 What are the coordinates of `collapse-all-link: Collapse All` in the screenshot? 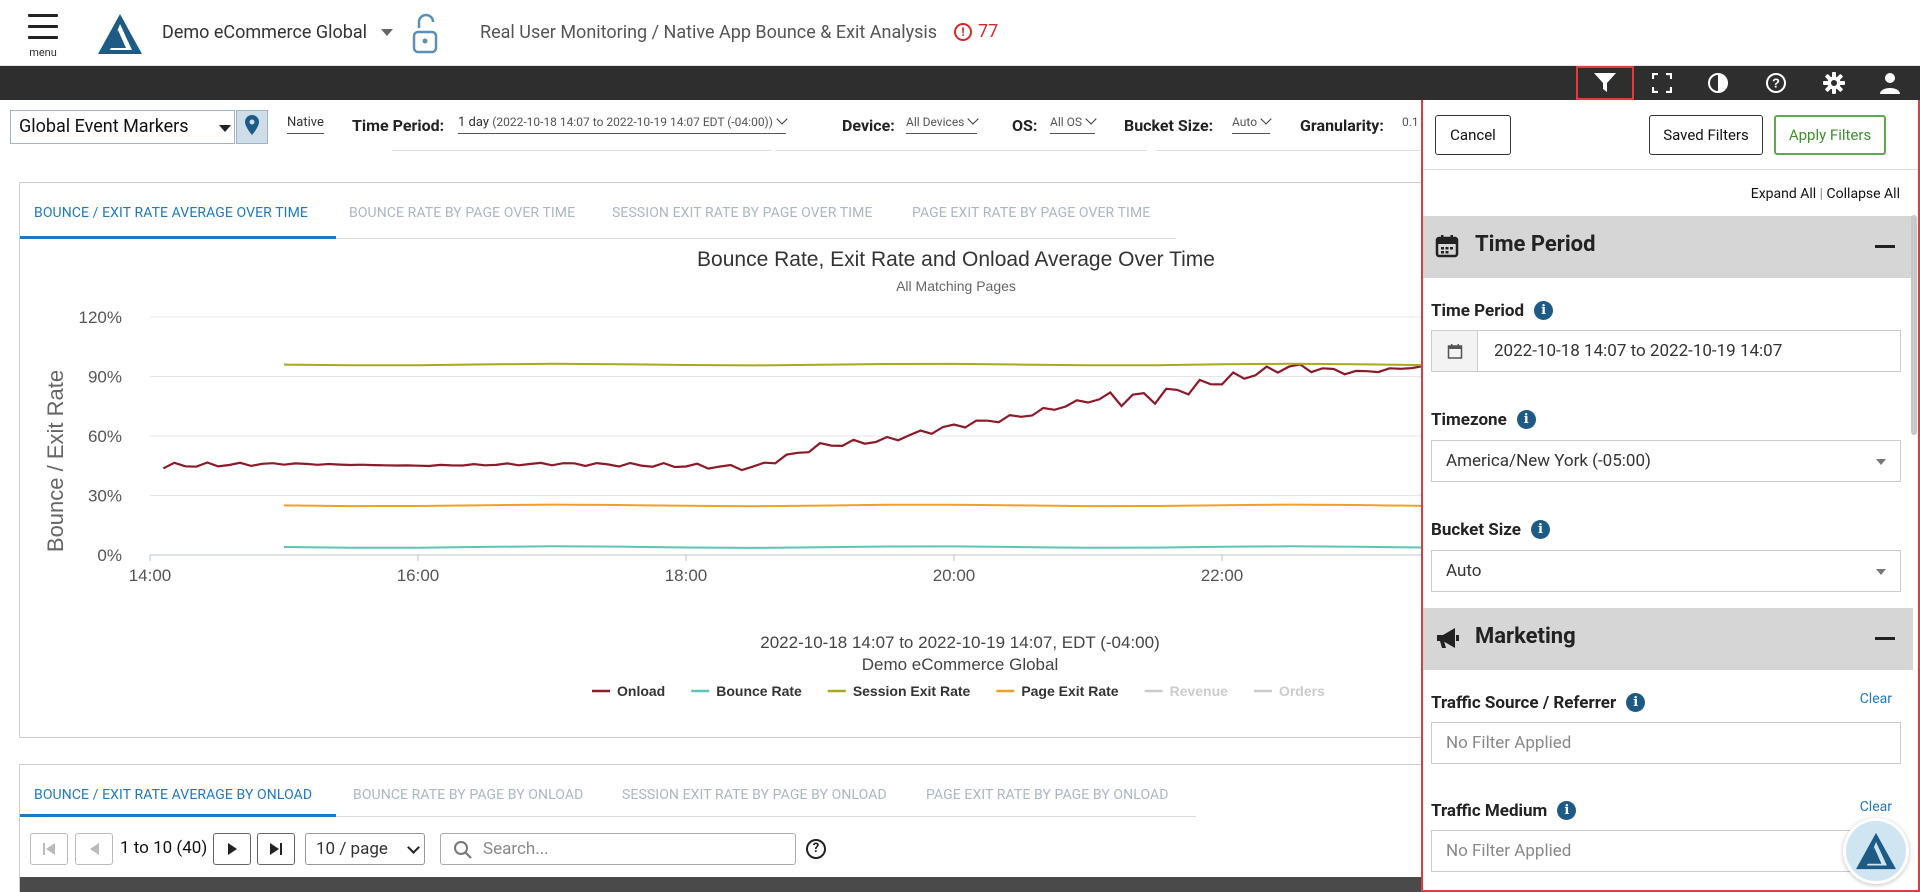 It's located at (1863, 194).